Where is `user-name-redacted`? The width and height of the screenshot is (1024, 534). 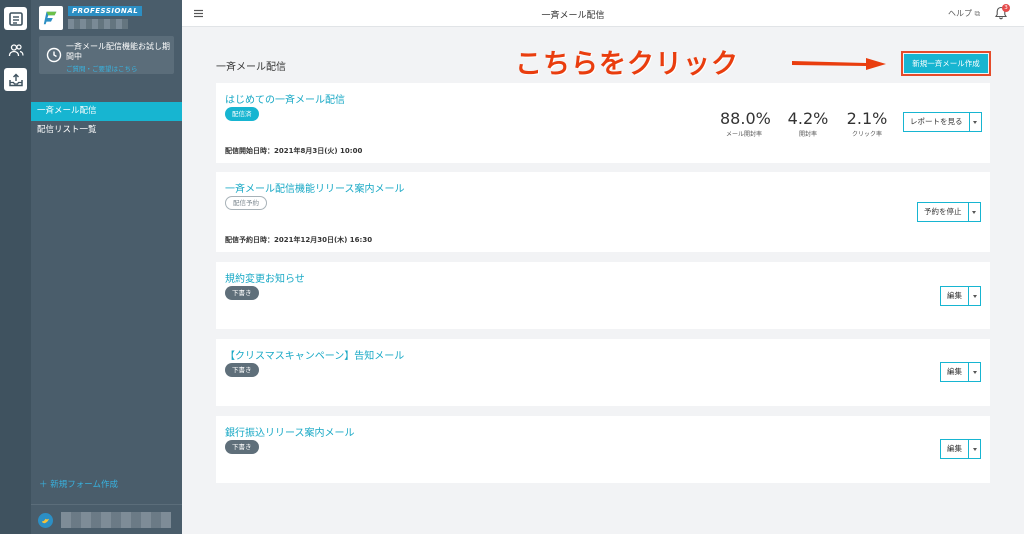
user-name-redacted is located at coordinates (116, 520).